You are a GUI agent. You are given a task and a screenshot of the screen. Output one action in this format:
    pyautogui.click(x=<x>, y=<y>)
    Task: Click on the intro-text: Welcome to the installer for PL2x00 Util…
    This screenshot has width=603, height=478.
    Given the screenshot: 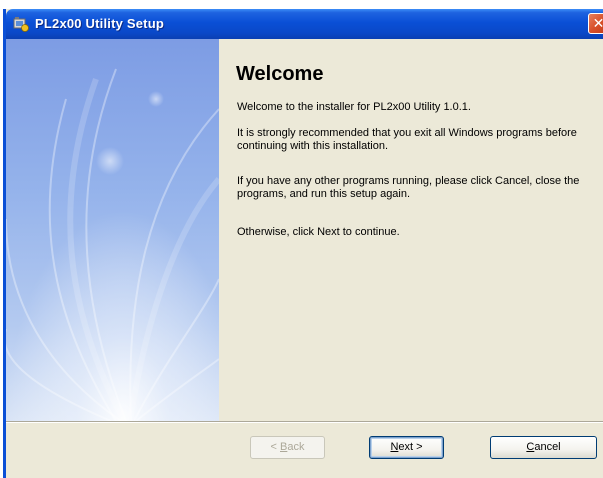 What is the action you would take?
    pyautogui.click(x=354, y=107)
    